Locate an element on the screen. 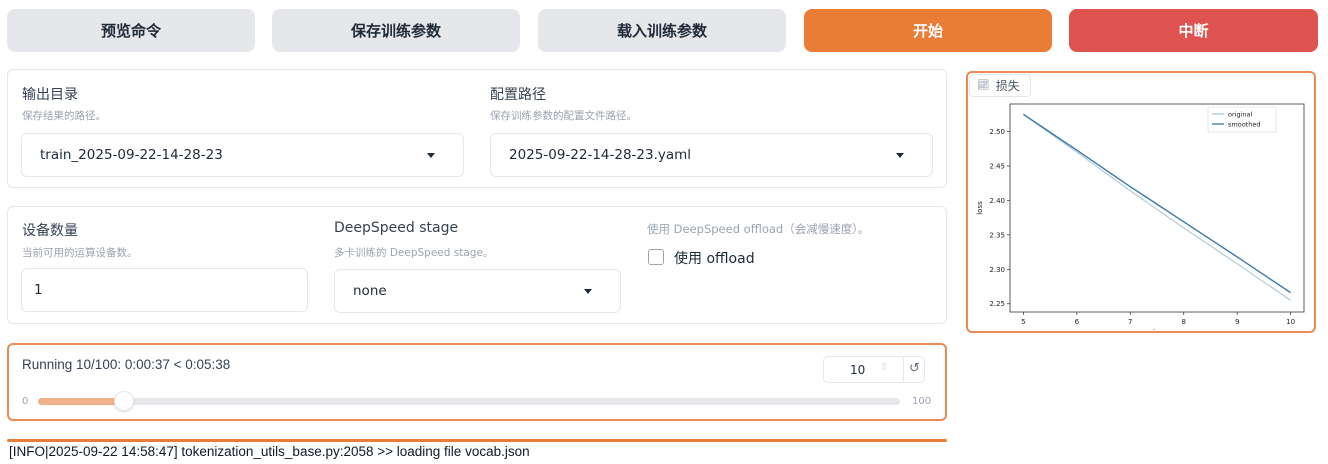  legend-label-smoothed: smoothed is located at coordinates (1244, 125).